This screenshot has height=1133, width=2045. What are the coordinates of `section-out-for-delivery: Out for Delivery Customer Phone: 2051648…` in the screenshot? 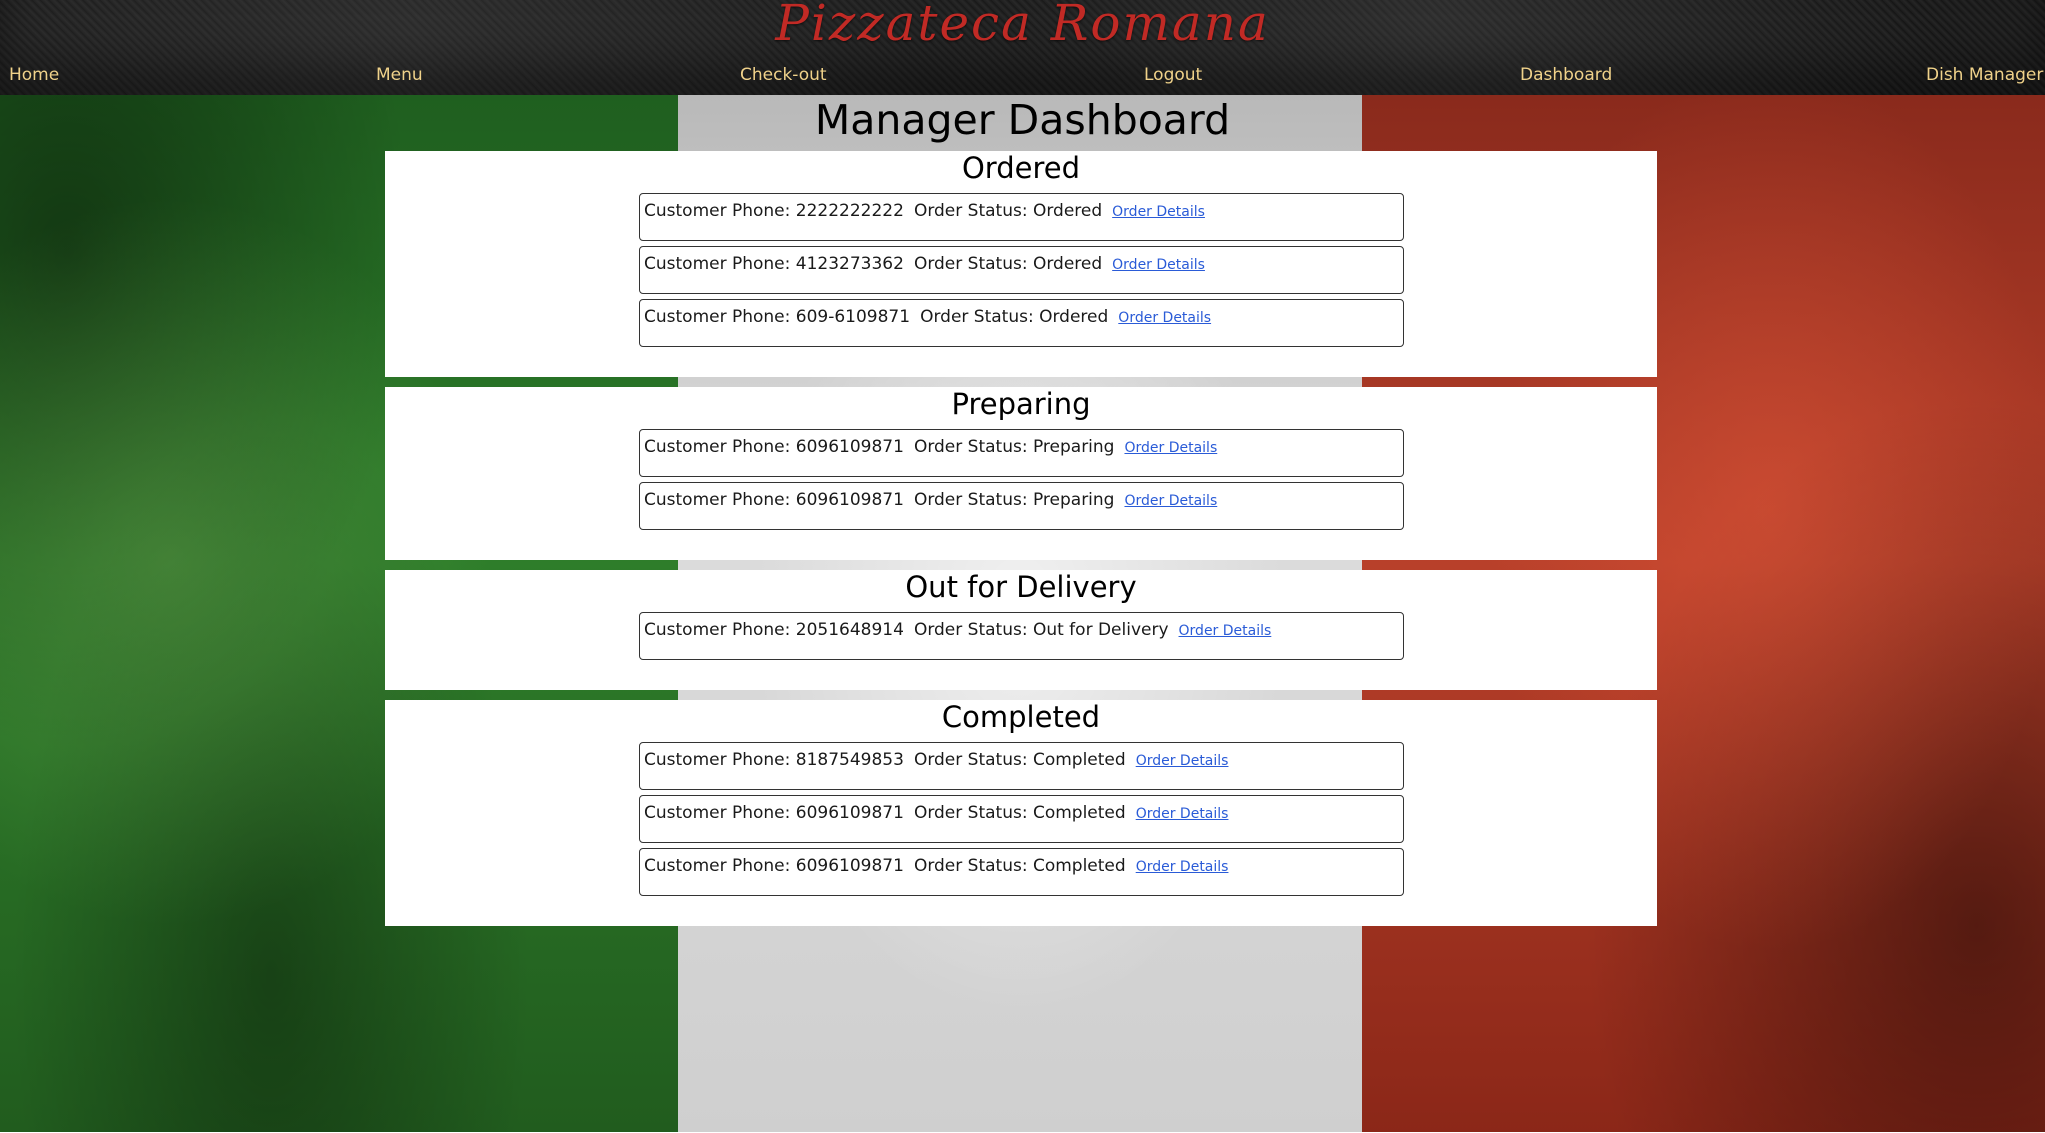 It's located at (1021, 630).